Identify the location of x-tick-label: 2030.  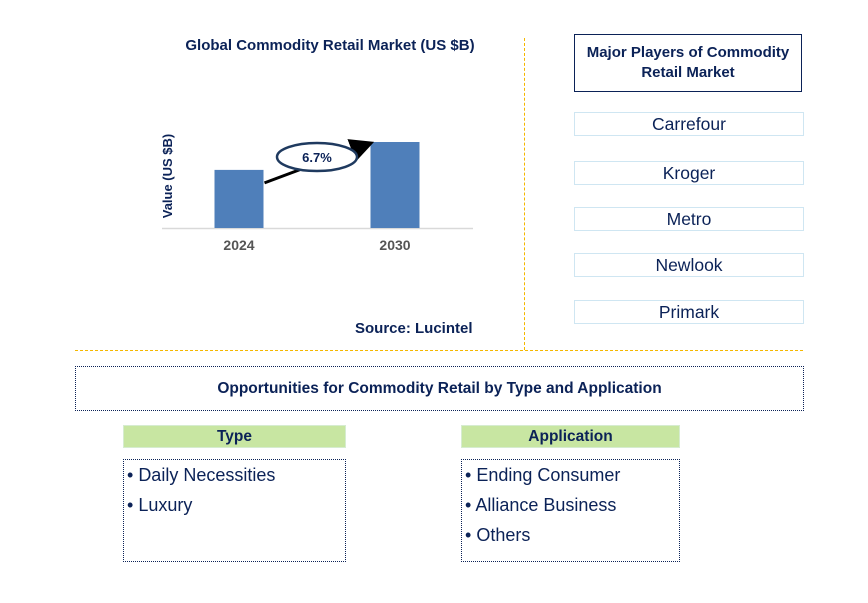
(394, 245).